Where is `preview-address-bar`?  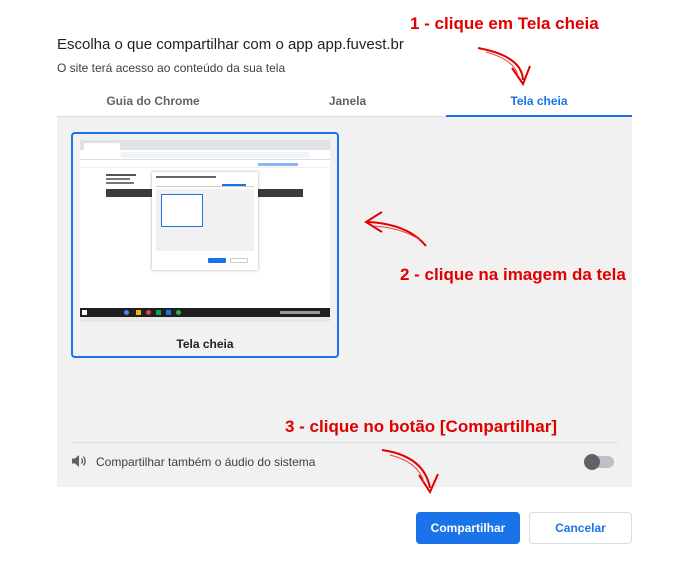 preview-address-bar is located at coordinates (215, 155).